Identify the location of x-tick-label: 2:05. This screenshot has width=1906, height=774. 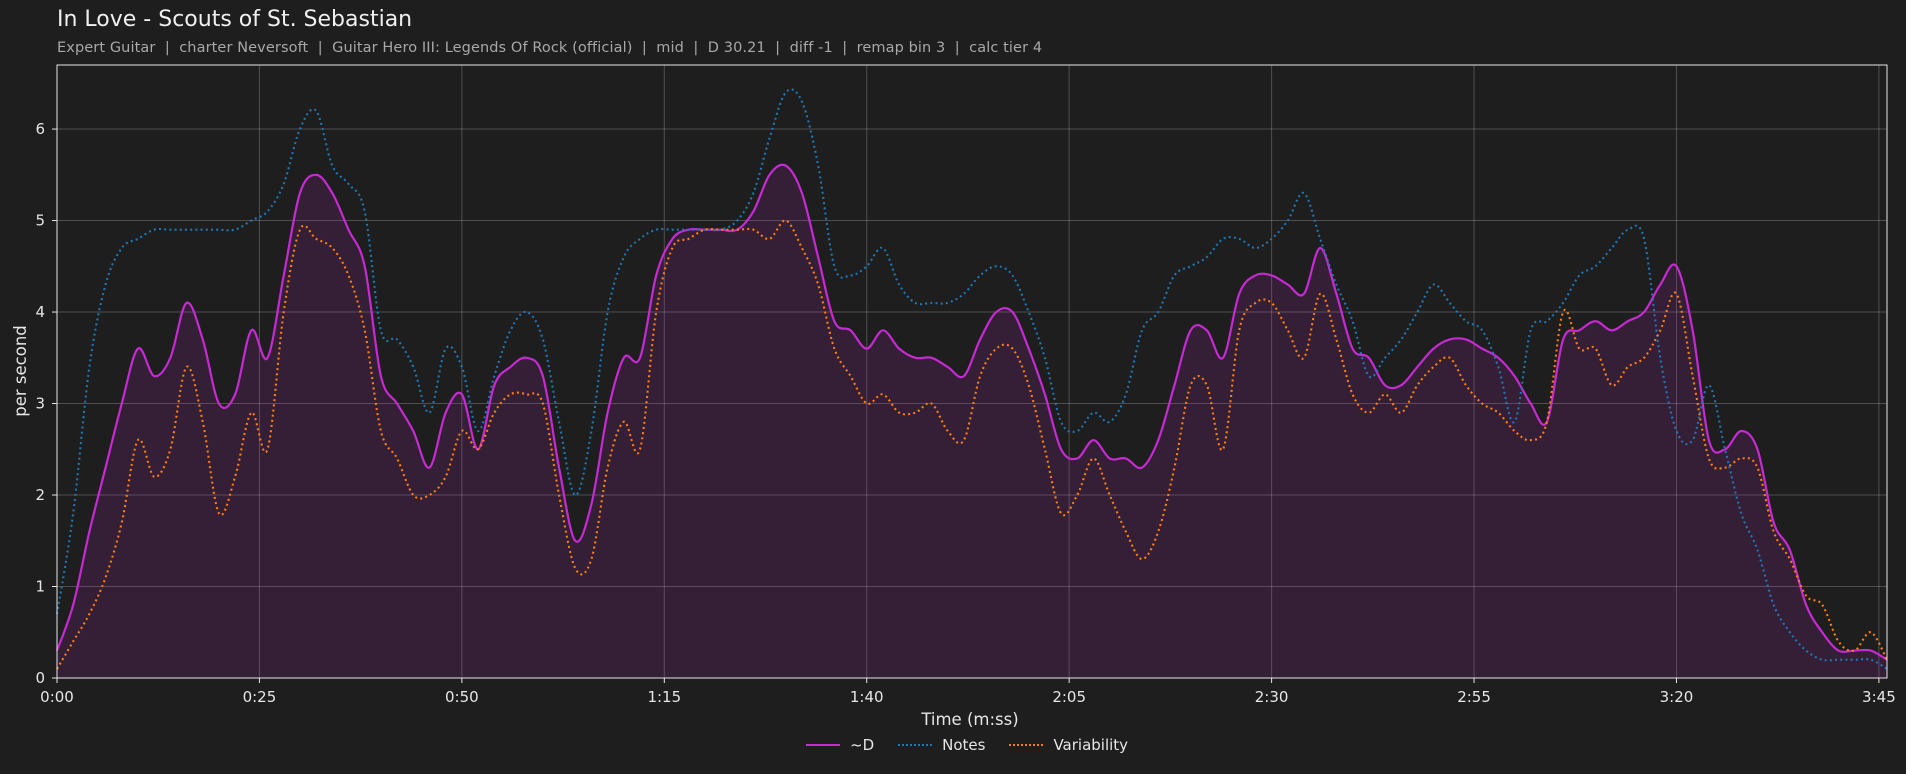
(1069, 697).